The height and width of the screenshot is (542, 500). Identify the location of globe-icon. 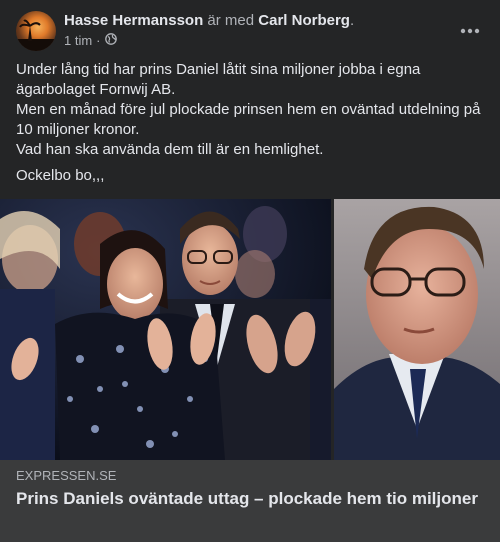
(110, 41).